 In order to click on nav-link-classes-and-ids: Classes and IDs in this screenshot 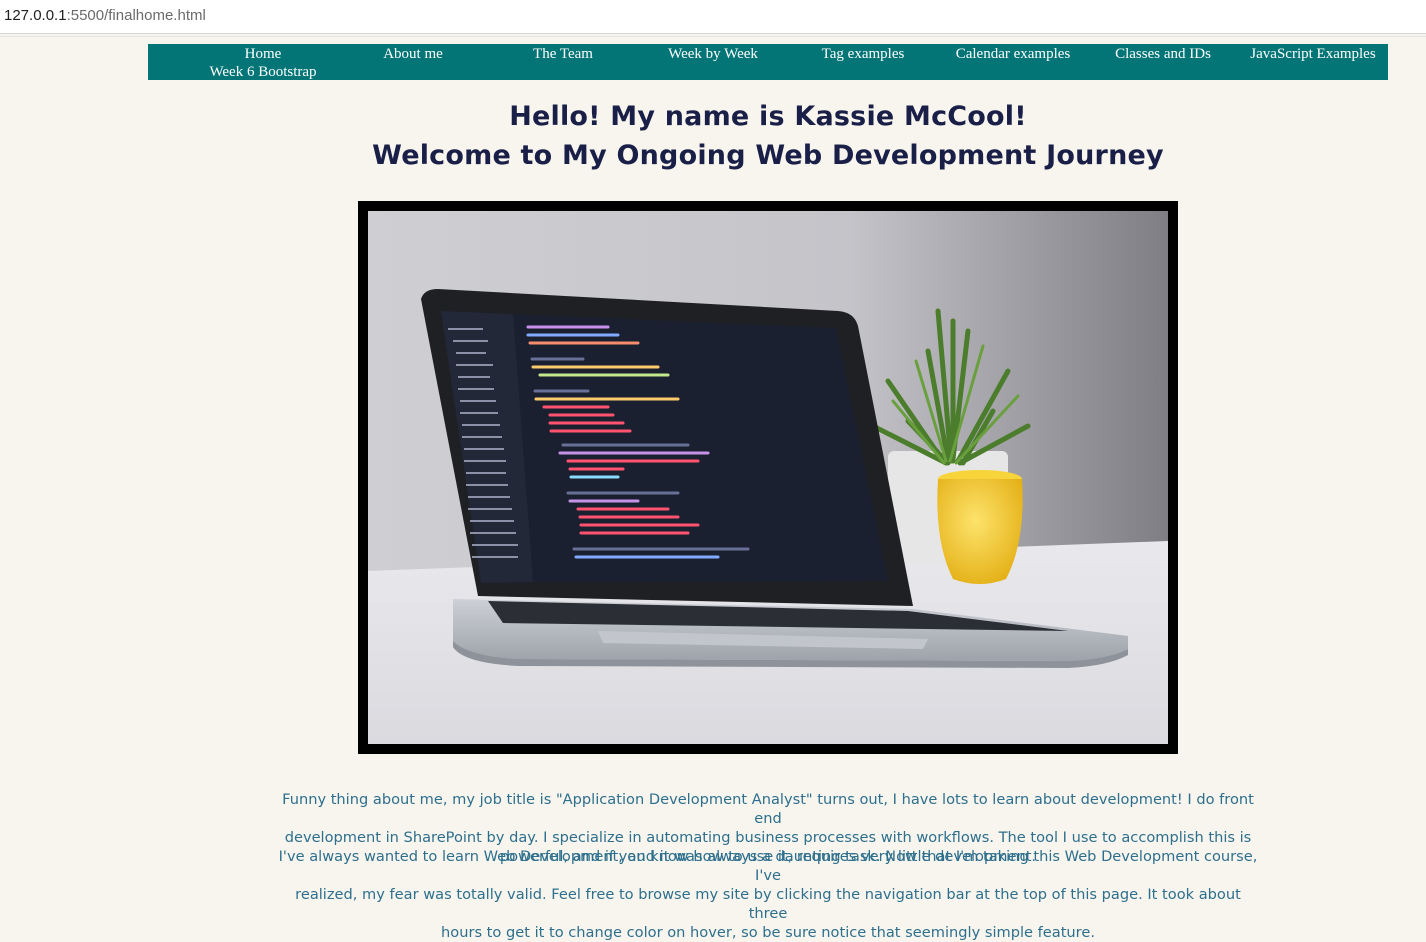, I will do `click(1163, 54)`.